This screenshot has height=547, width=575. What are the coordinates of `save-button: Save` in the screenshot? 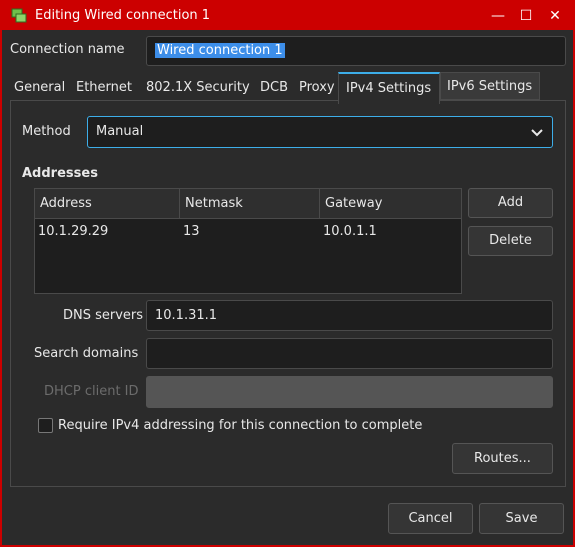 It's located at (521, 518).